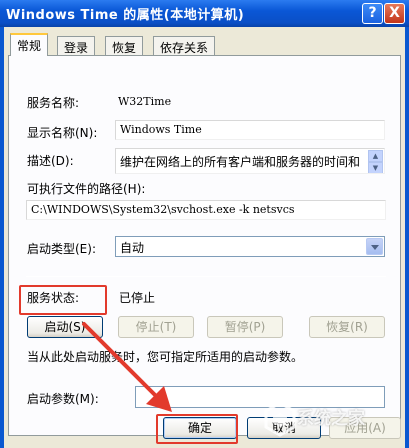  I want to click on arrow-icon, so click(127, 367).